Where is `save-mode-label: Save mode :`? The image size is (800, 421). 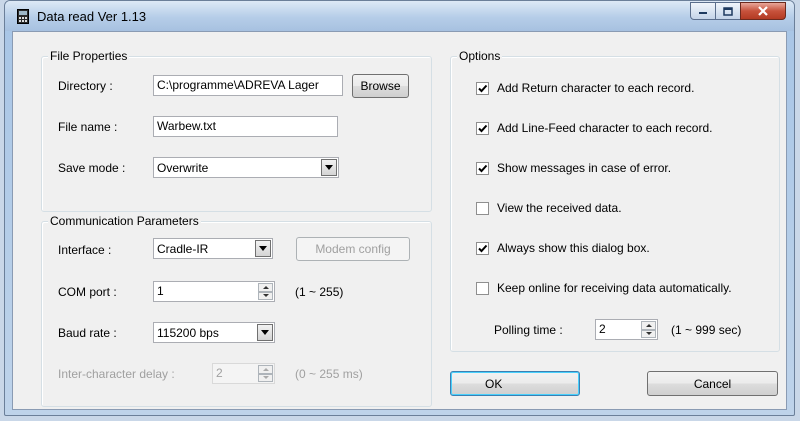 save-mode-label: Save mode : is located at coordinates (92, 168).